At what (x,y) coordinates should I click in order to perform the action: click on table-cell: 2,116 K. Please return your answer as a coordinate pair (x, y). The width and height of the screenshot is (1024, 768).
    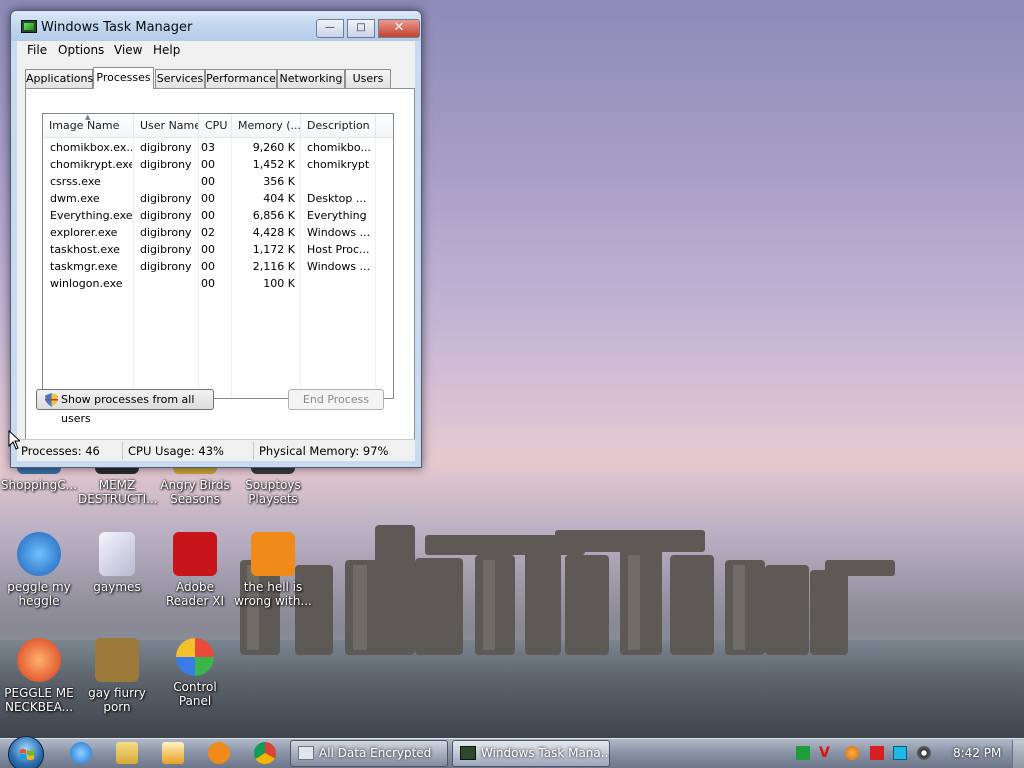
    Looking at the image, I should click on (273, 266).